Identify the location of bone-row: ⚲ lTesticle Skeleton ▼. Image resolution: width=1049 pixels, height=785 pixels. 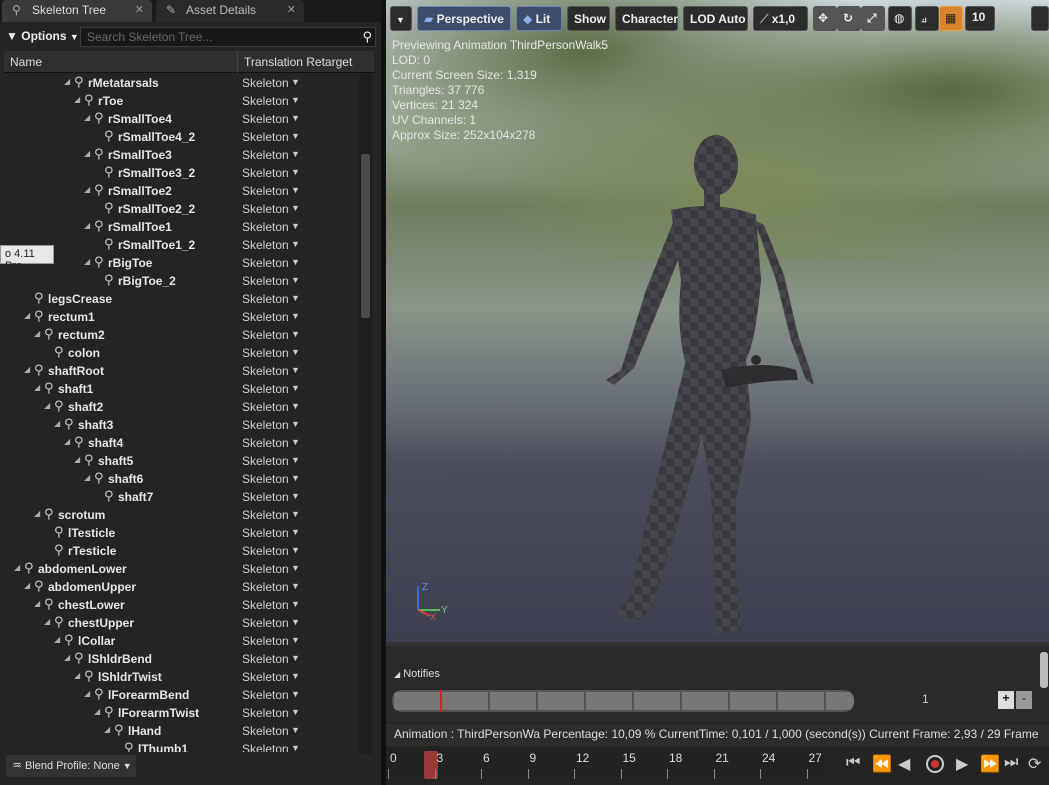
(181, 533).